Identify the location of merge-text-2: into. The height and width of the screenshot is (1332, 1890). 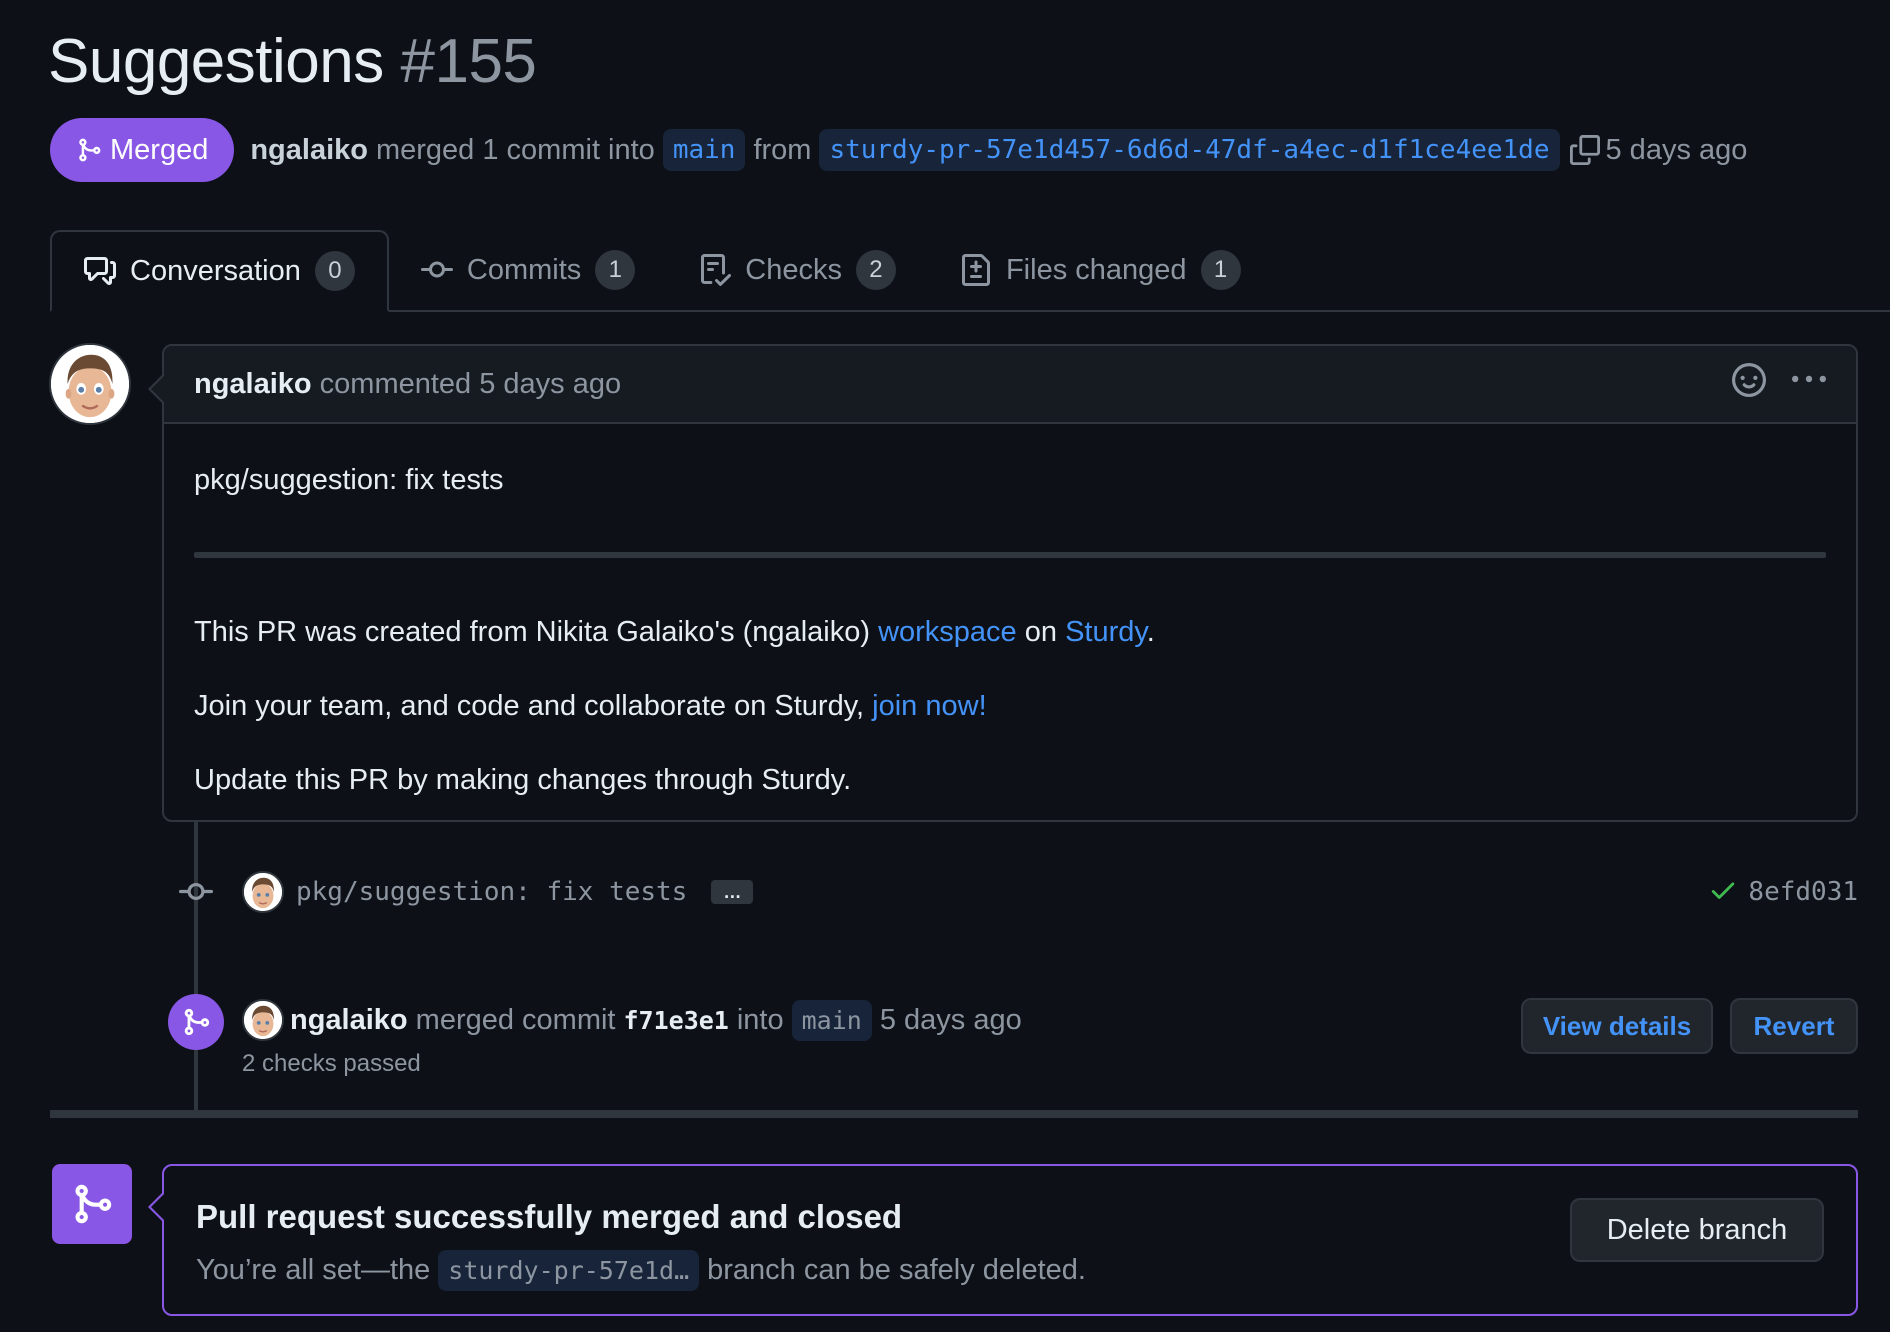
(760, 1019).